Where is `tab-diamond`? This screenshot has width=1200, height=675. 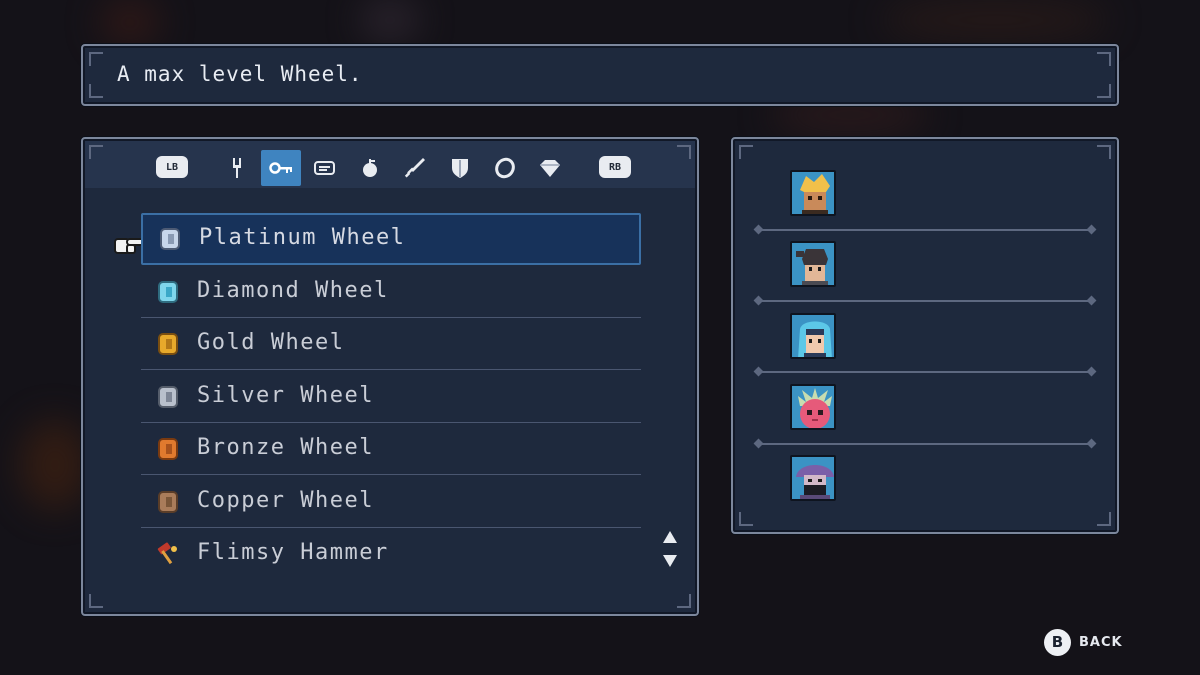 tab-diamond is located at coordinates (550, 168).